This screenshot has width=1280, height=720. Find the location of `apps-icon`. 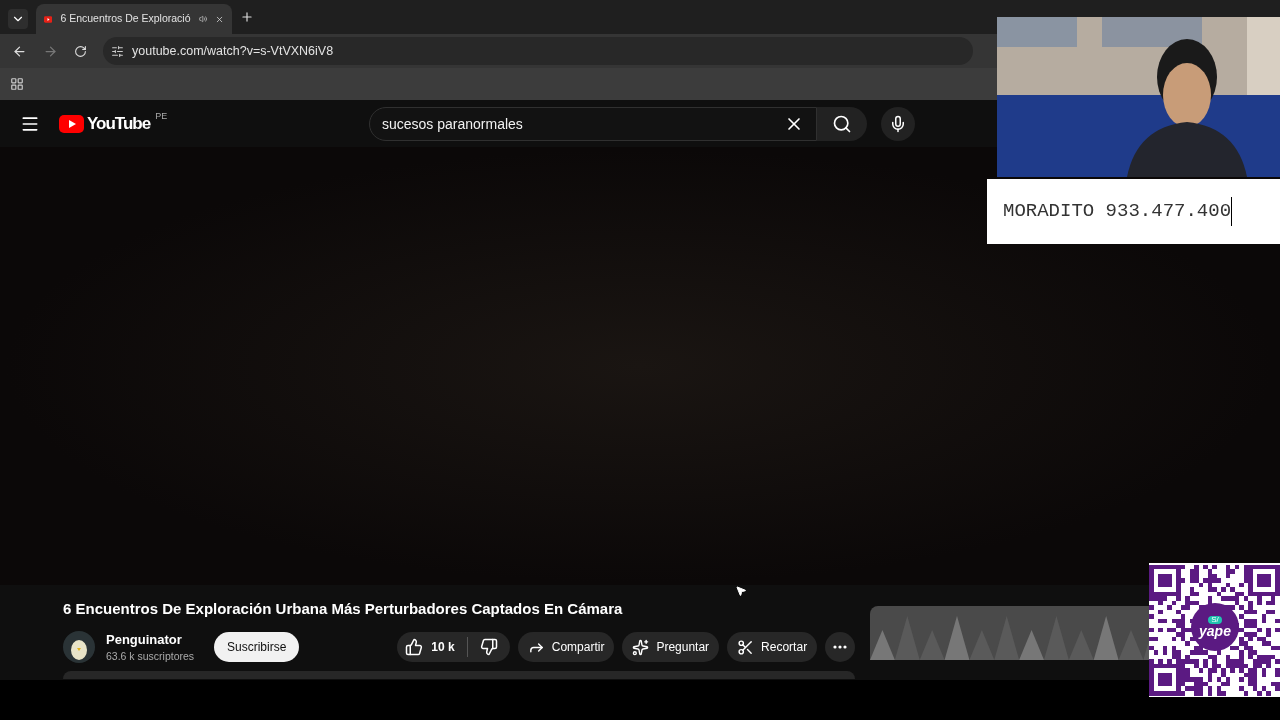

apps-icon is located at coordinates (17, 84).